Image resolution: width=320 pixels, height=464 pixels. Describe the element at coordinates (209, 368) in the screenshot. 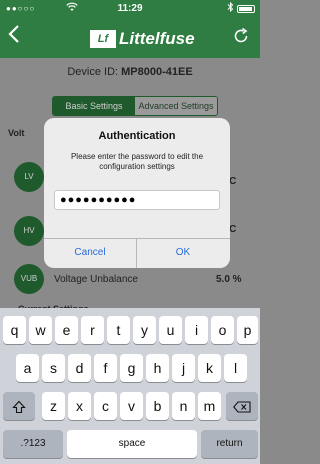

I see `key-k: k` at that location.